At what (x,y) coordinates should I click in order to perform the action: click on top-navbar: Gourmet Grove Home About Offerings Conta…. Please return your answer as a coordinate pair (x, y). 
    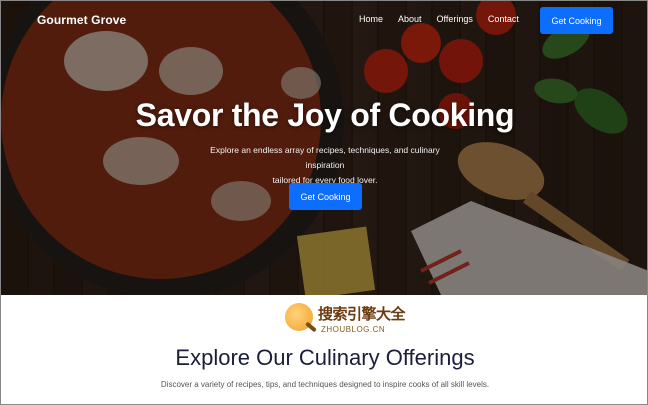
    Looking at the image, I should click on (324, 20).